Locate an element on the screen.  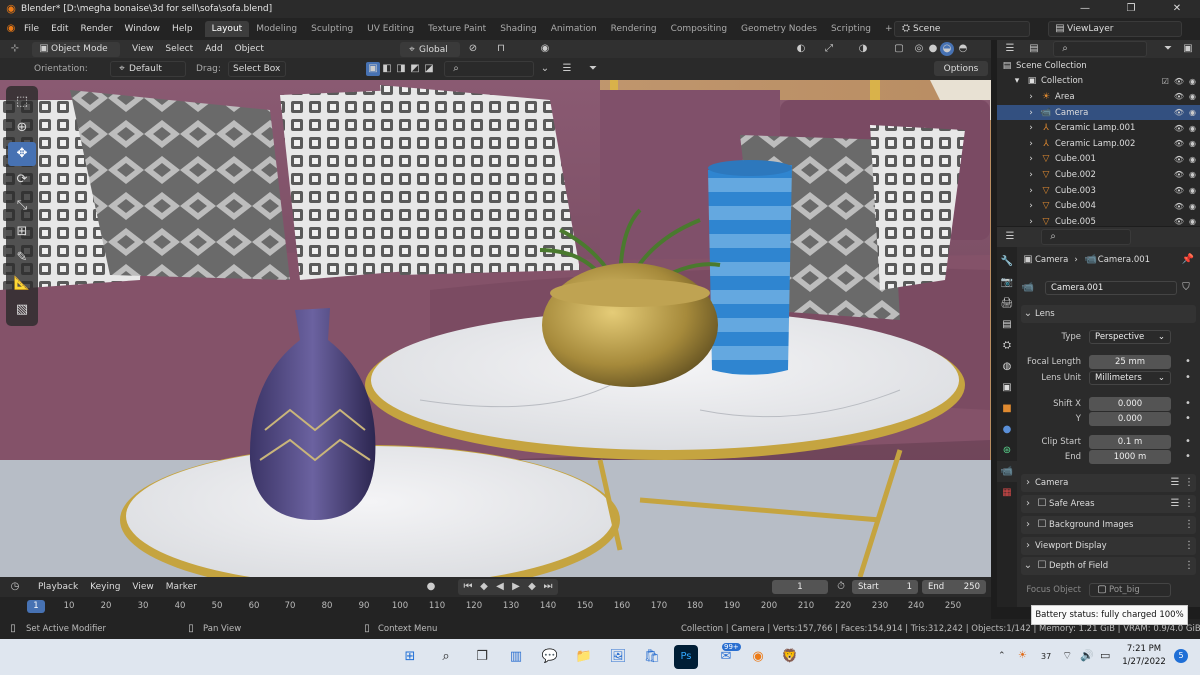
start-frame-field: Start 1 is located at coordinates (885, 587).